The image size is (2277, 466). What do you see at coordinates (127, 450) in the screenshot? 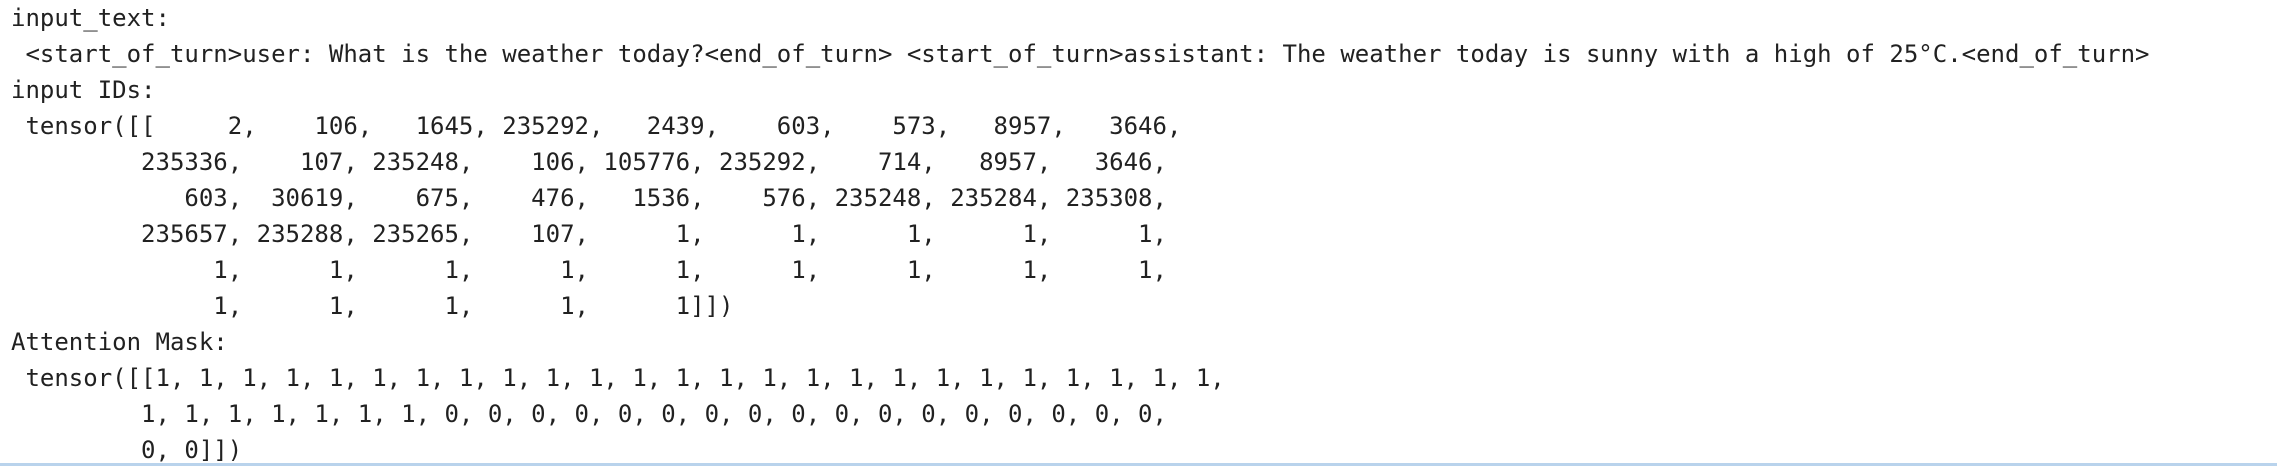
I see `output-line-attention-mask-row-3: 0, 0]])` at bounding box center [127, 450].